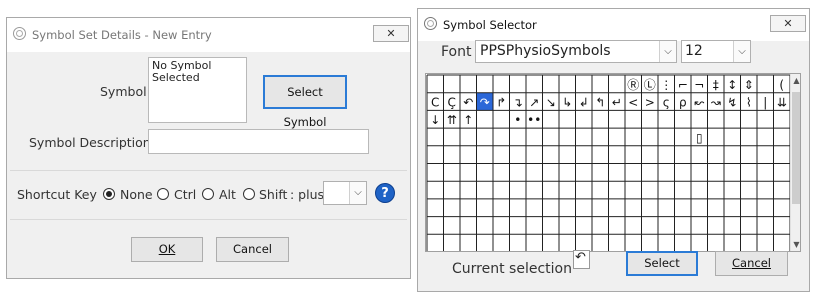  I want to click on symbol-cell-glyph: ↷, so click(485, 103).